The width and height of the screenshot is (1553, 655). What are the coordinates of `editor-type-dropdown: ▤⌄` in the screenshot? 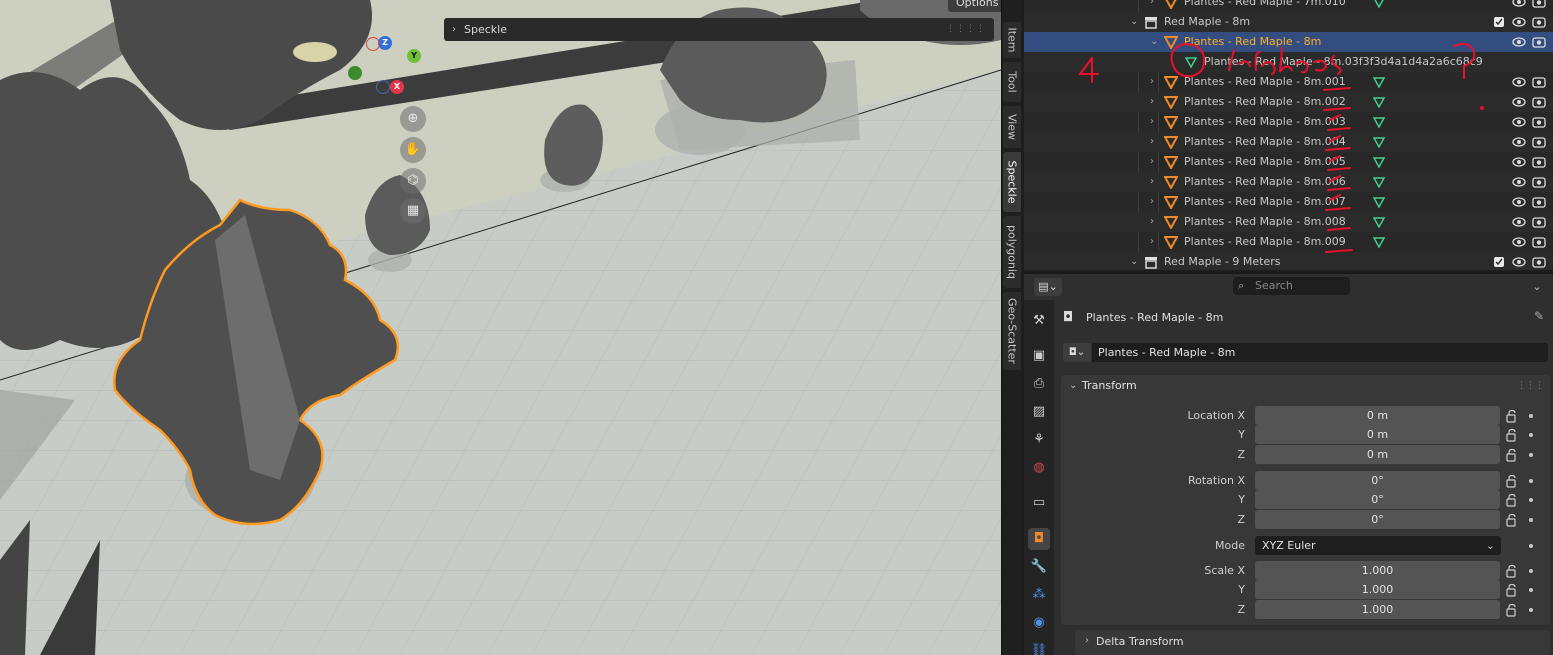 It's located at (1048, 287).